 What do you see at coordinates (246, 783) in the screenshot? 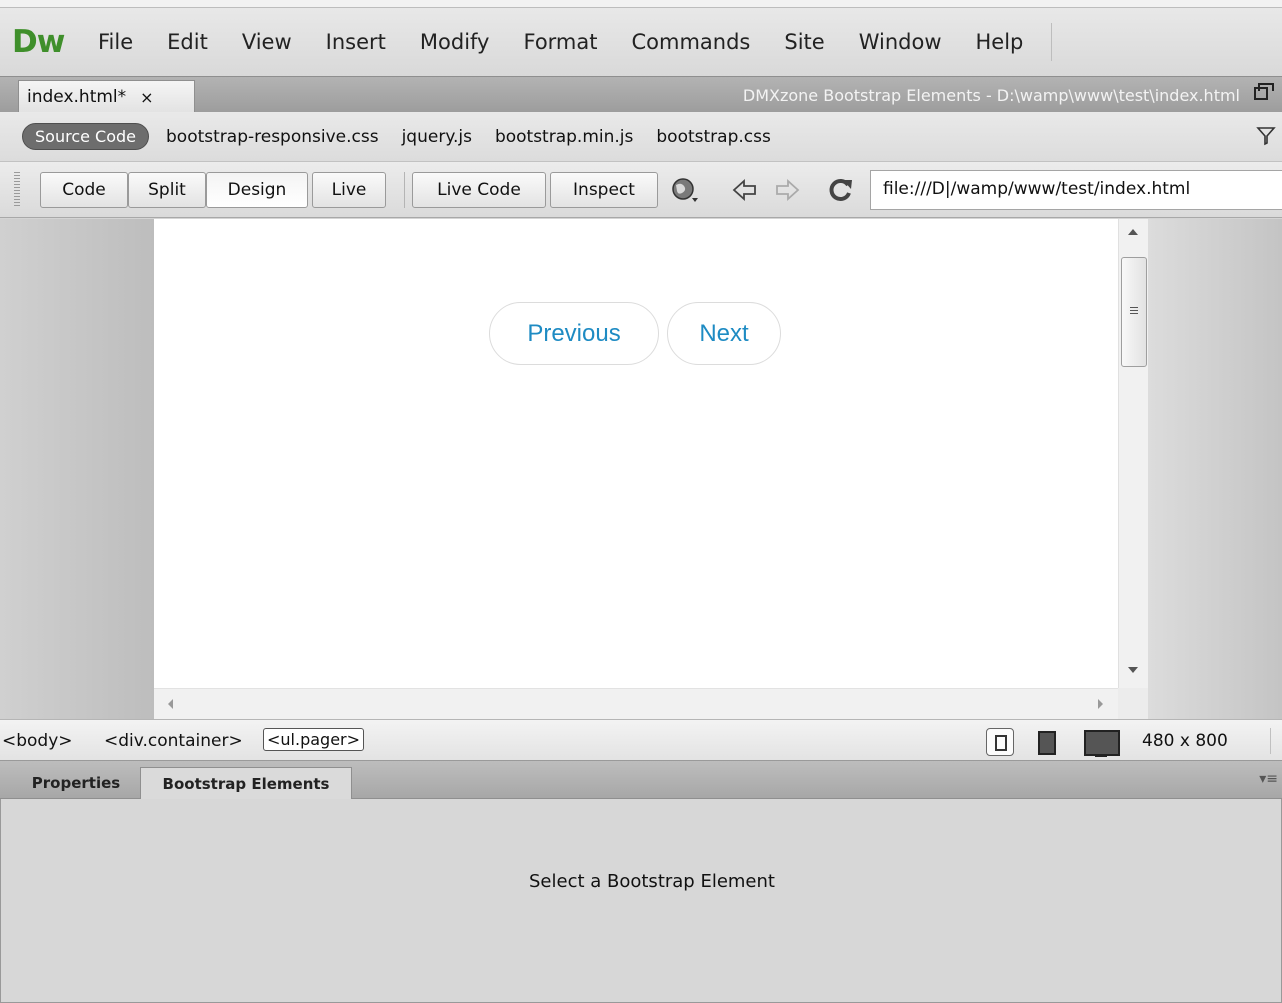
I see `tab-bootstrap-elements: Bootstrap Elements` at bounding box center [246, 783].